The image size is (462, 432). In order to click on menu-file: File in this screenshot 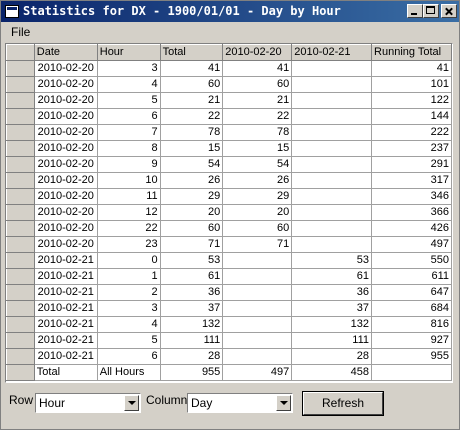, I will do `click(20, 32)`.